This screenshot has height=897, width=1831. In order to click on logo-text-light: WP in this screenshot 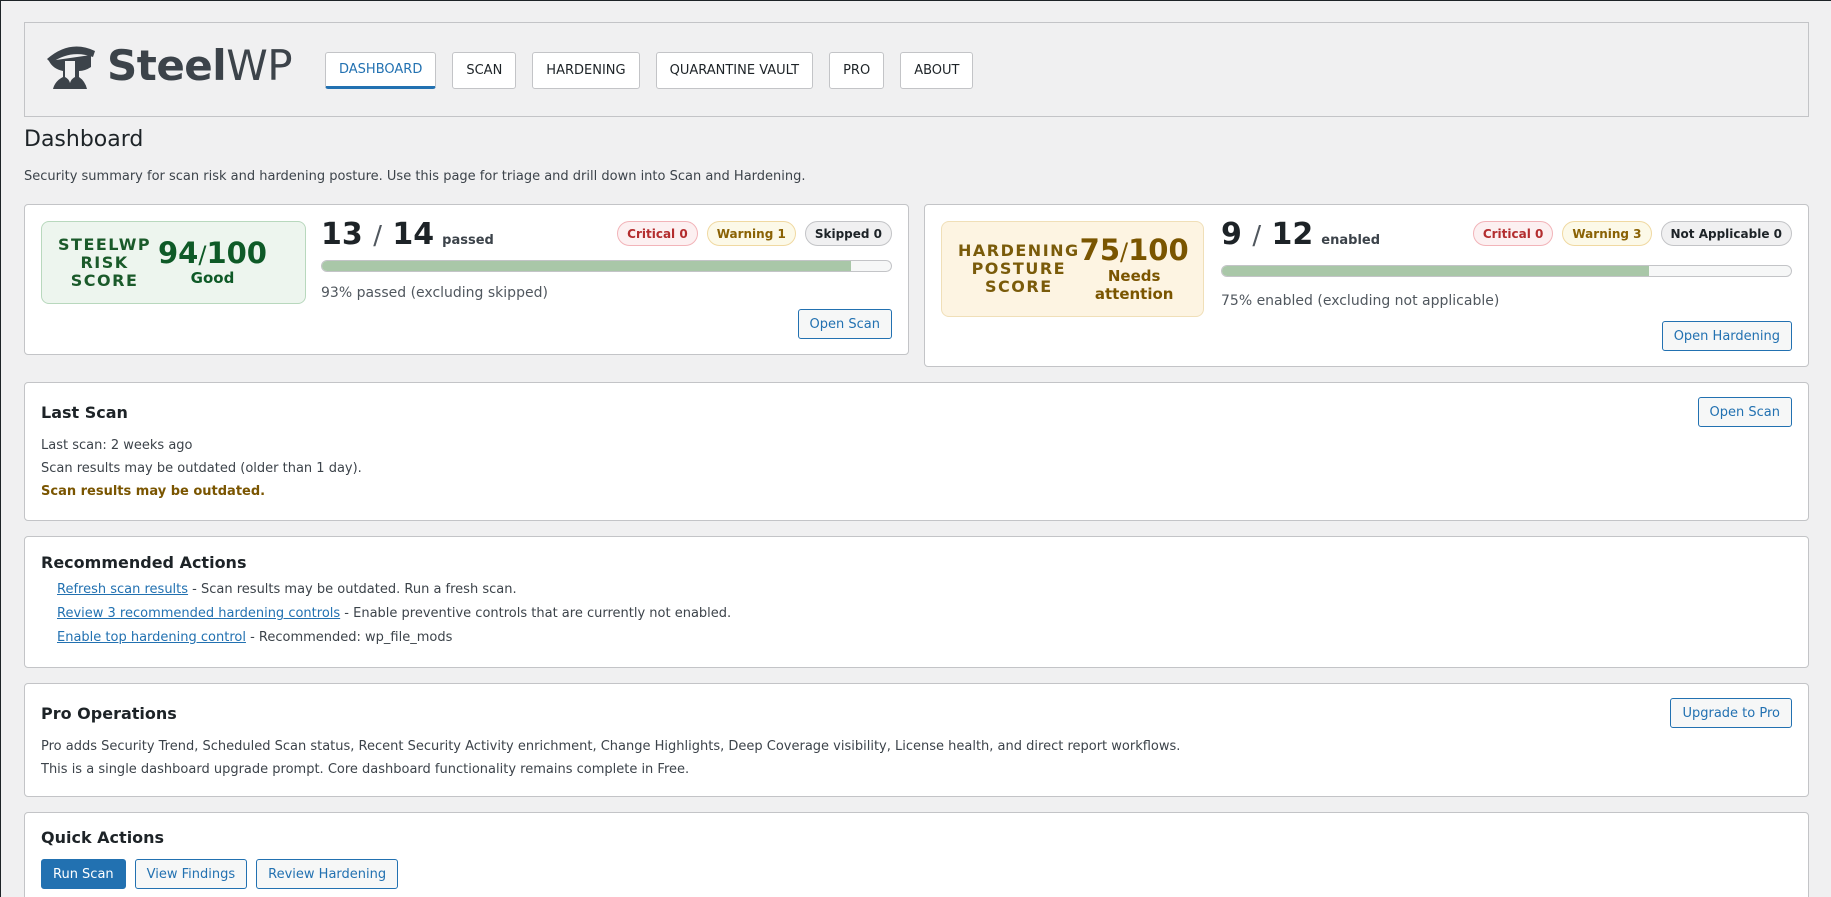, I will do `click(259, 65)`.